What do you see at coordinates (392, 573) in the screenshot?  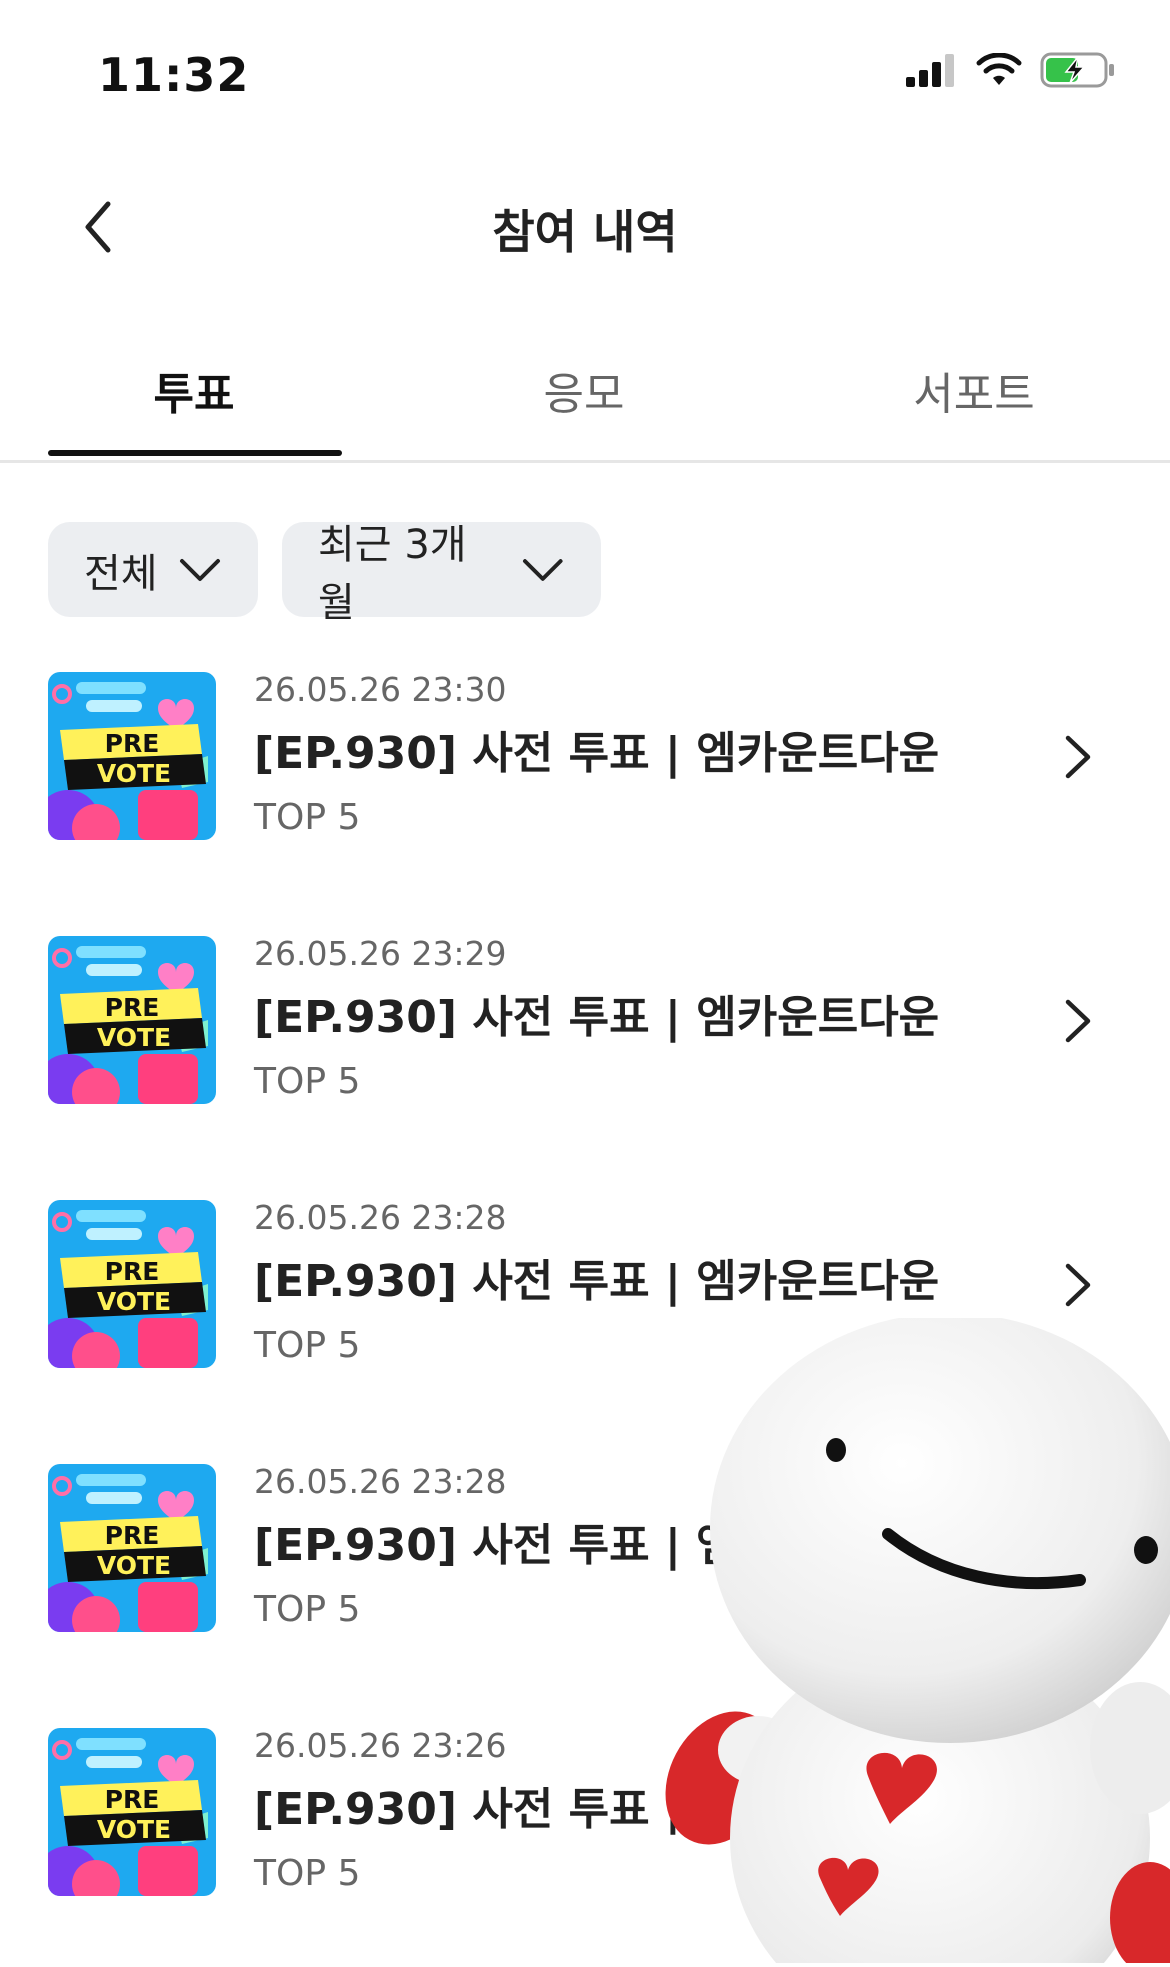 I see `period-filter-label: 최근 3개월` at bounding box center [392, 573].